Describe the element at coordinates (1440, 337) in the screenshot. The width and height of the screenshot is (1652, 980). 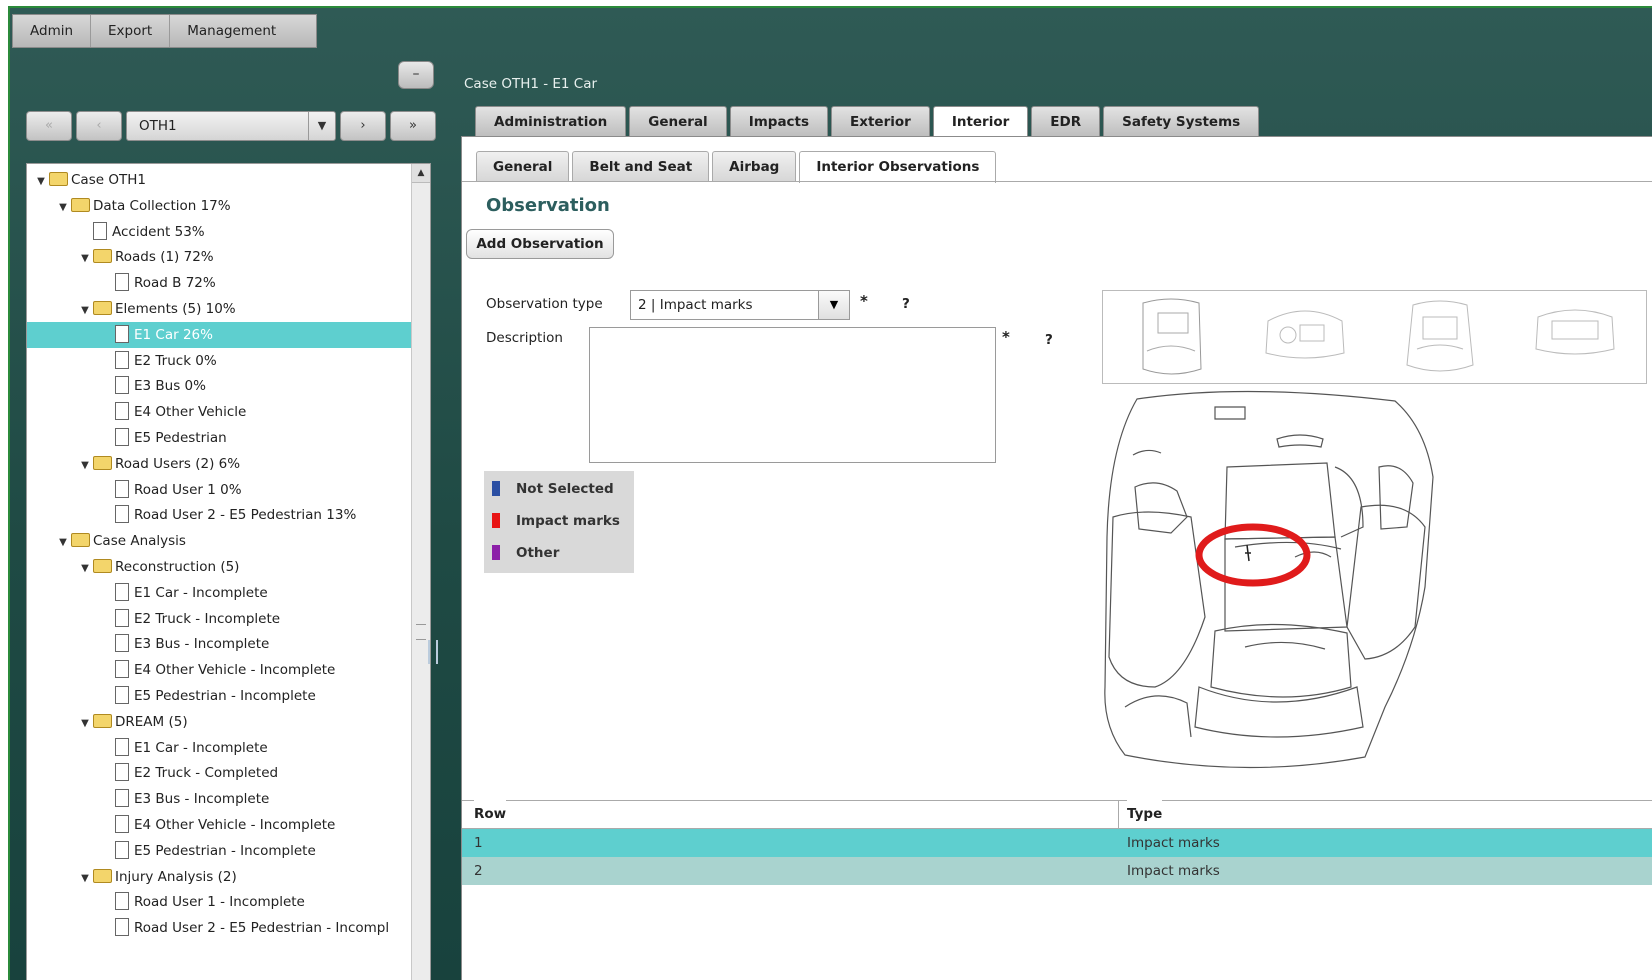
I see `thumbnail-rear-view` at that location.